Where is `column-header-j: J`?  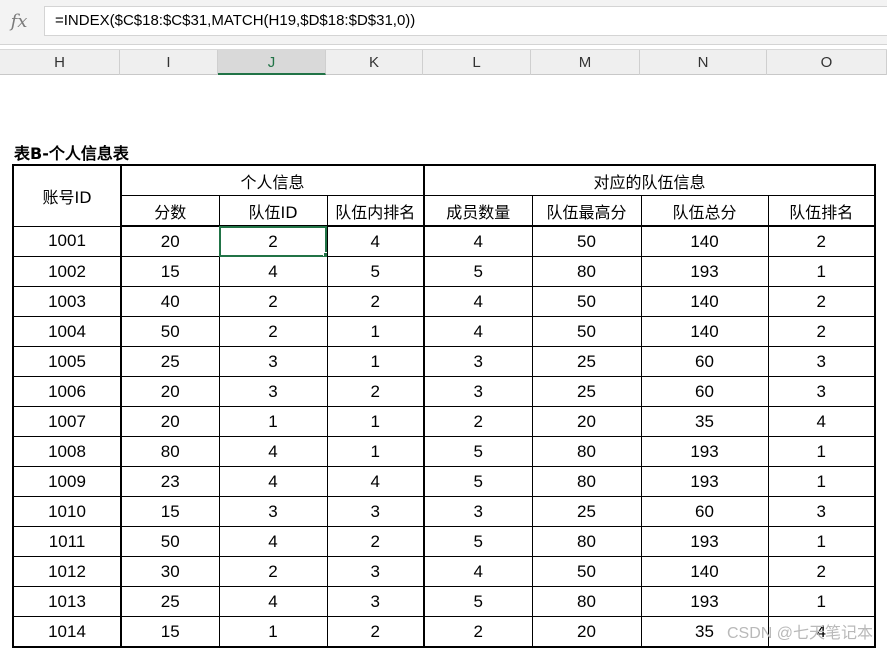 column-header-j: J is located at coordinates (272, 62).